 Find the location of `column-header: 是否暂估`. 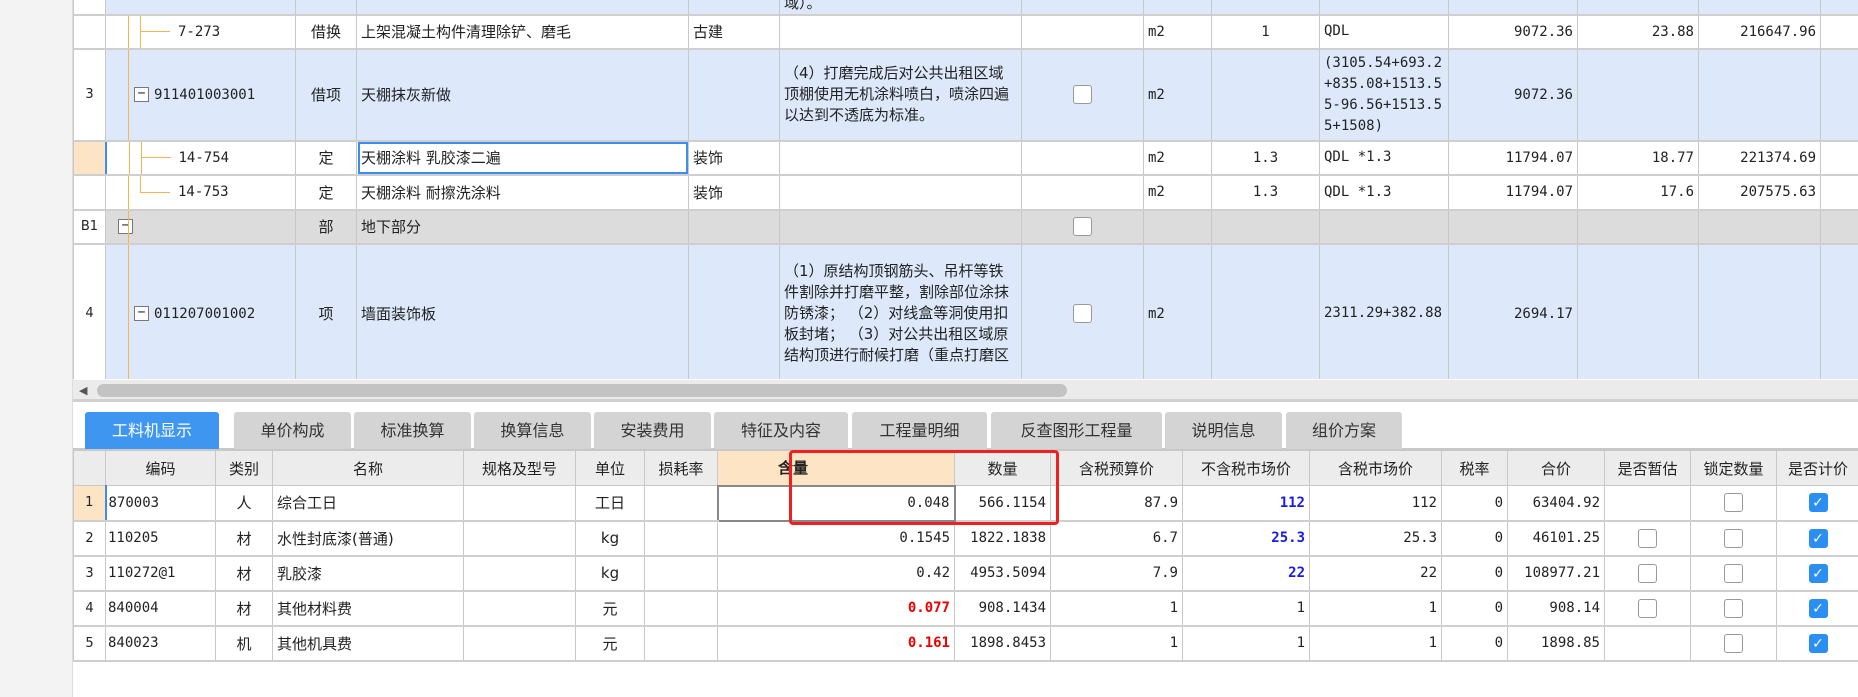

column-header: 是否暂估 is located at coordinates (1647, 468).